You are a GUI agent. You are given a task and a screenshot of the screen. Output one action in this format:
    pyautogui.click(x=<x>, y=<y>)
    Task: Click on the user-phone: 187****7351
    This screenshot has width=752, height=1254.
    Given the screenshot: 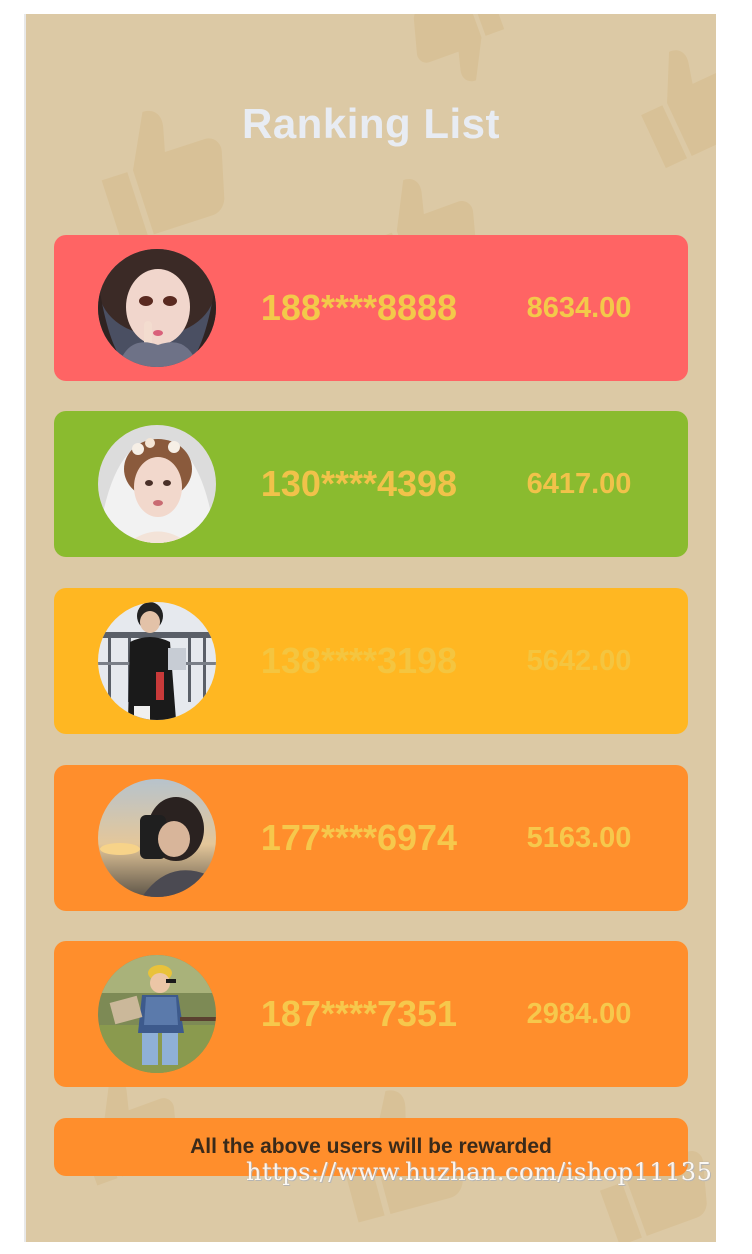 What is the action you would take?
    pyautogui.click(x=359, y=1013)
    